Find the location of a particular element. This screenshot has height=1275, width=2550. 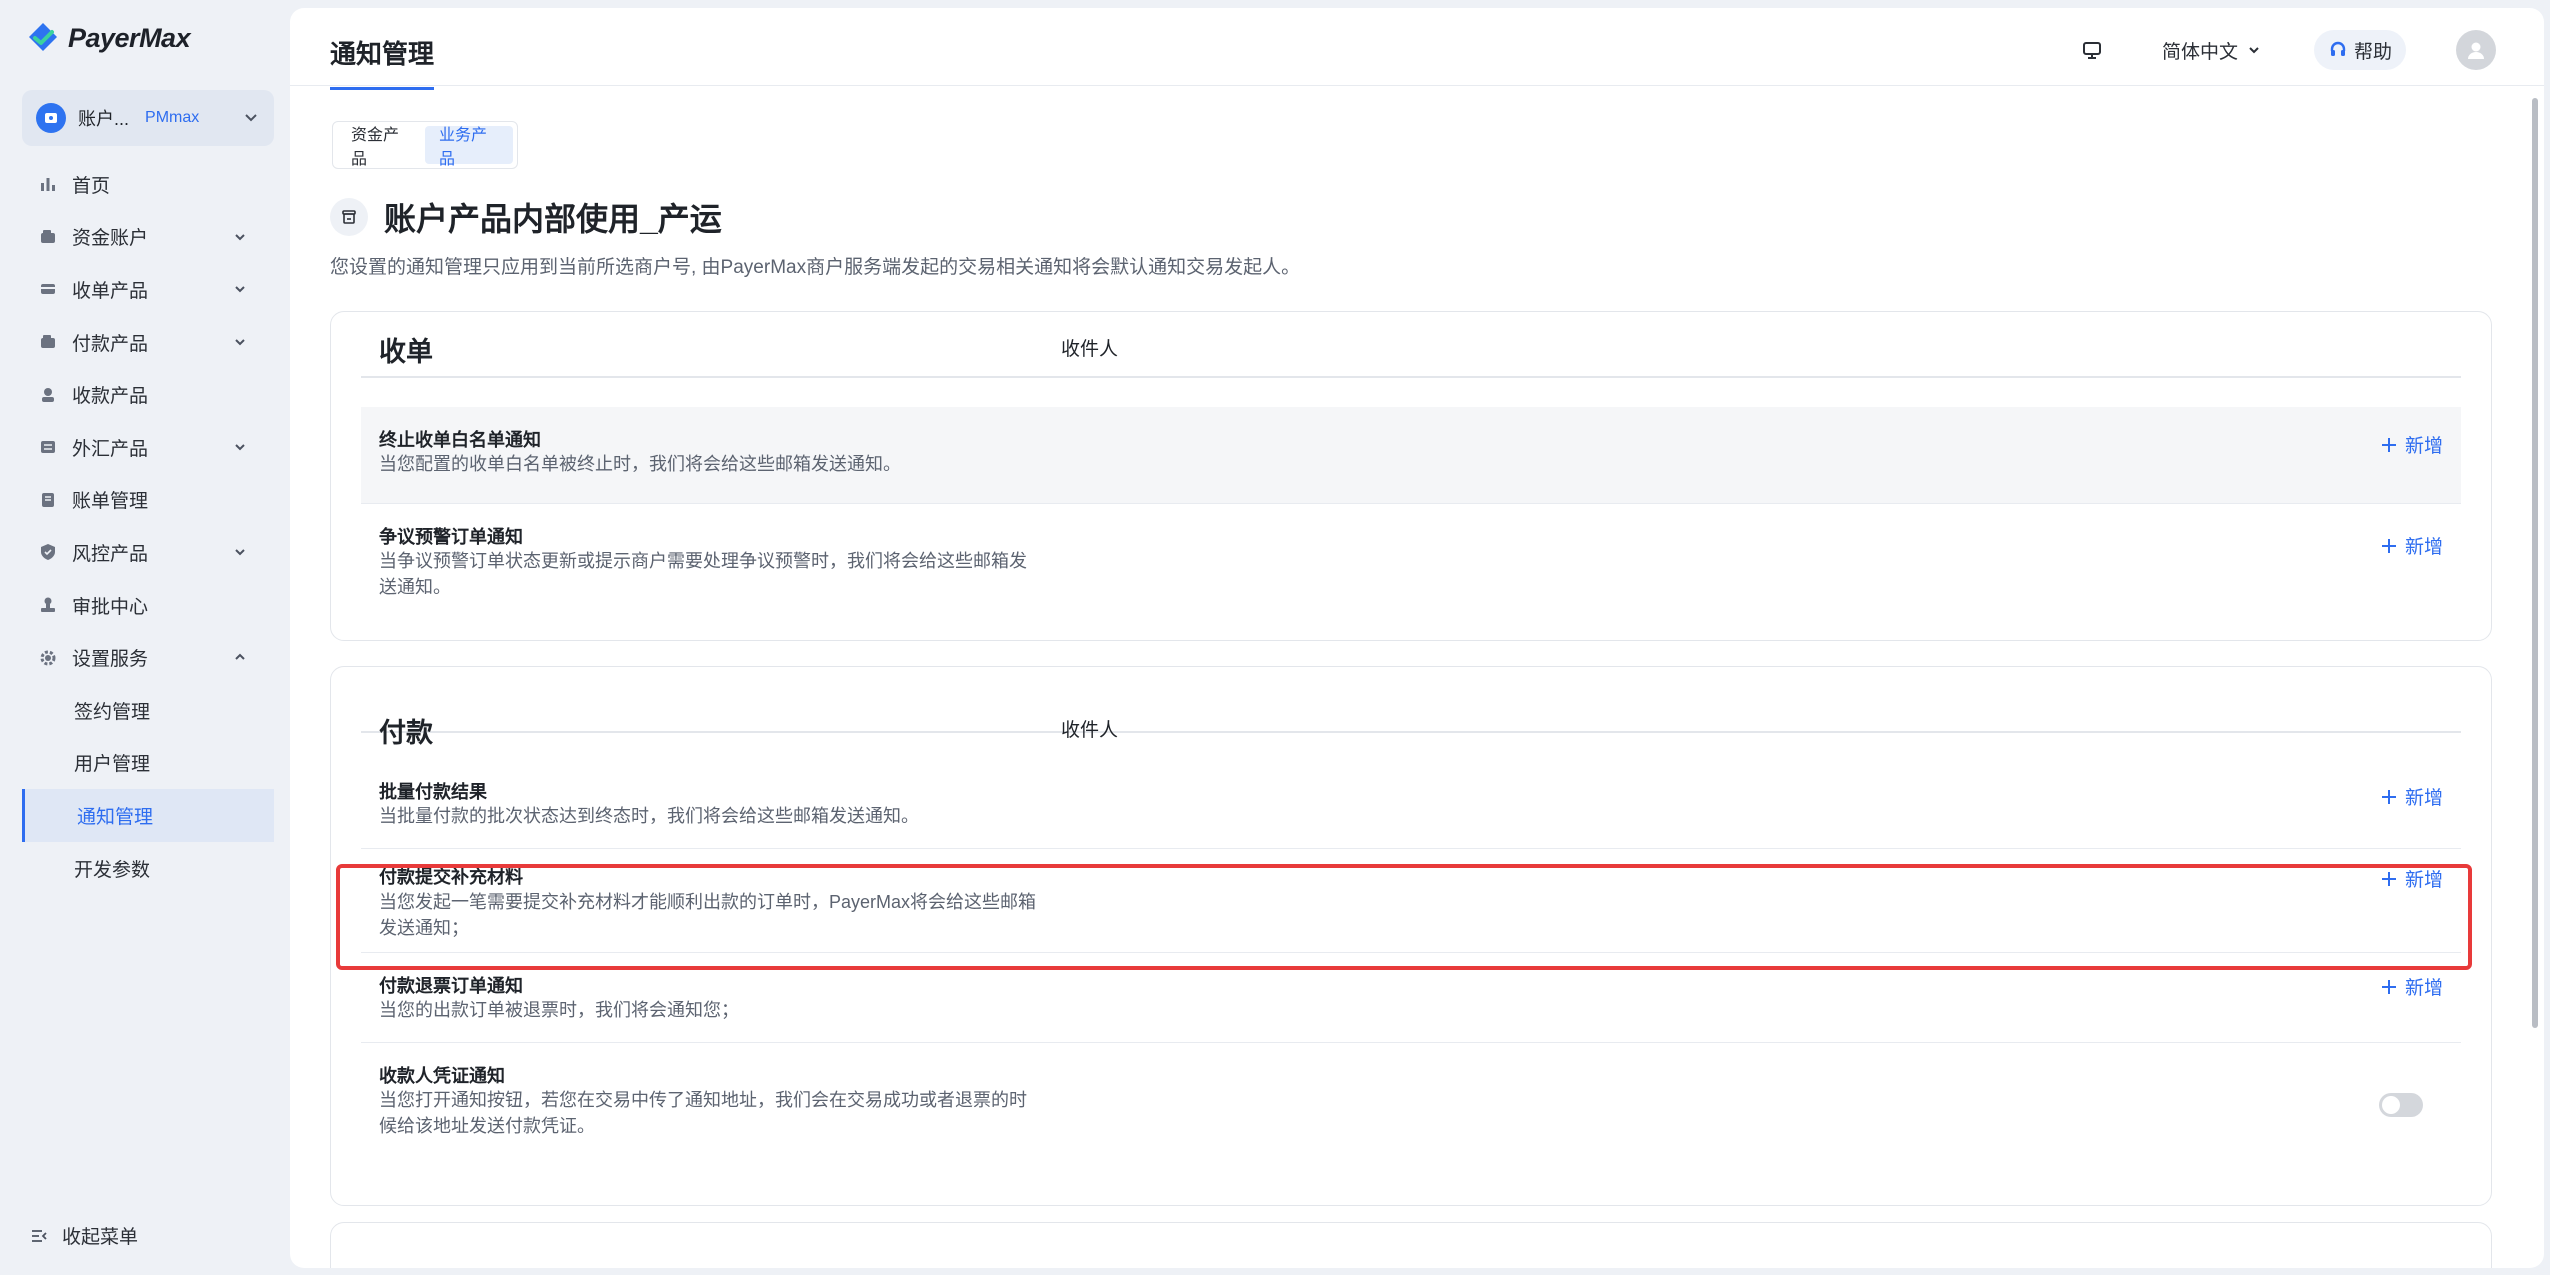

sidebar-item-collection: 收款产品 is located at coordinates (145, 394).